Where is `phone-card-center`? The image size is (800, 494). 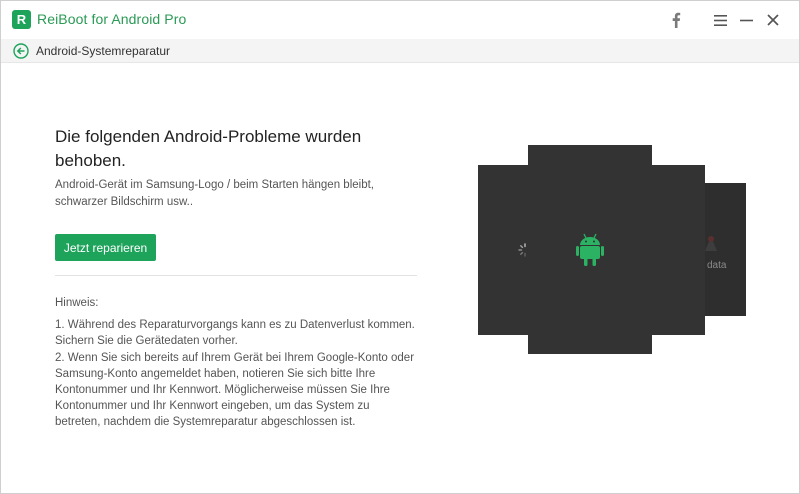
phone-card-center is located at coordinates (590, 249).